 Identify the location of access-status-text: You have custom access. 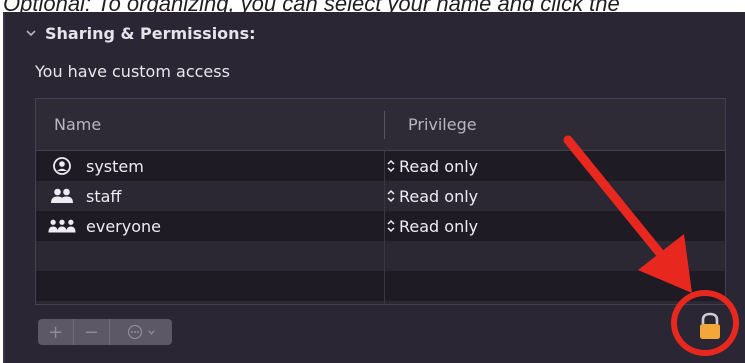
(132, 71).